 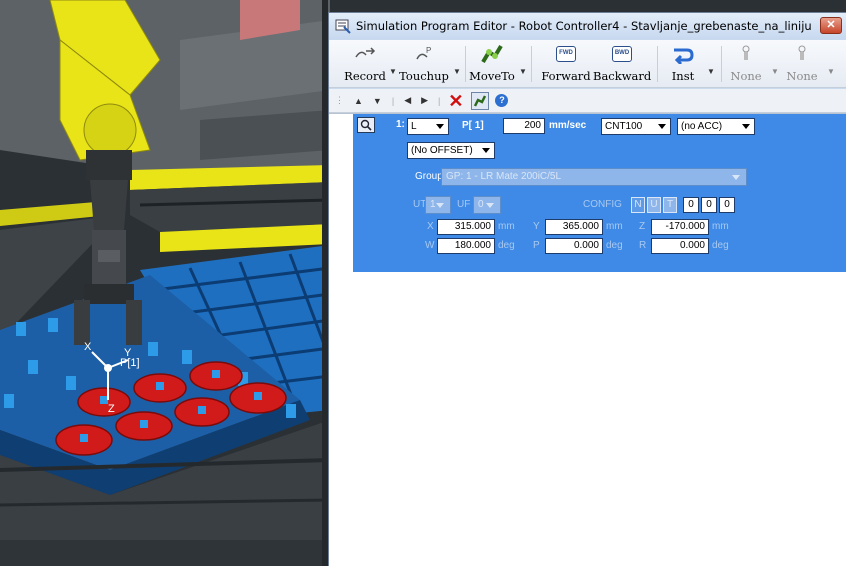 I want to click on group-value: GP: 1 - LR Mate 200iC/5L, so click(x=504, y=176).